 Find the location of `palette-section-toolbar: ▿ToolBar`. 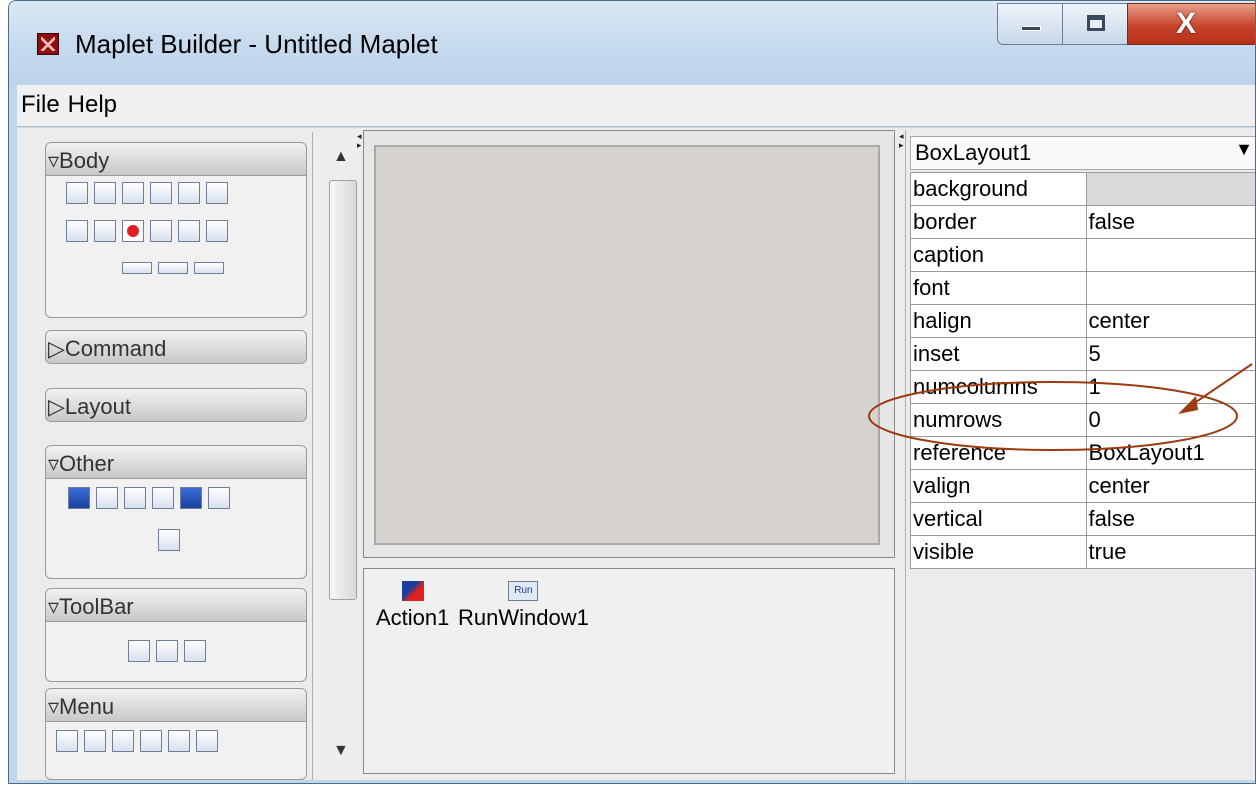

palette-section-toolbar: ▿ToolBar is located at coordinates (176, 605).